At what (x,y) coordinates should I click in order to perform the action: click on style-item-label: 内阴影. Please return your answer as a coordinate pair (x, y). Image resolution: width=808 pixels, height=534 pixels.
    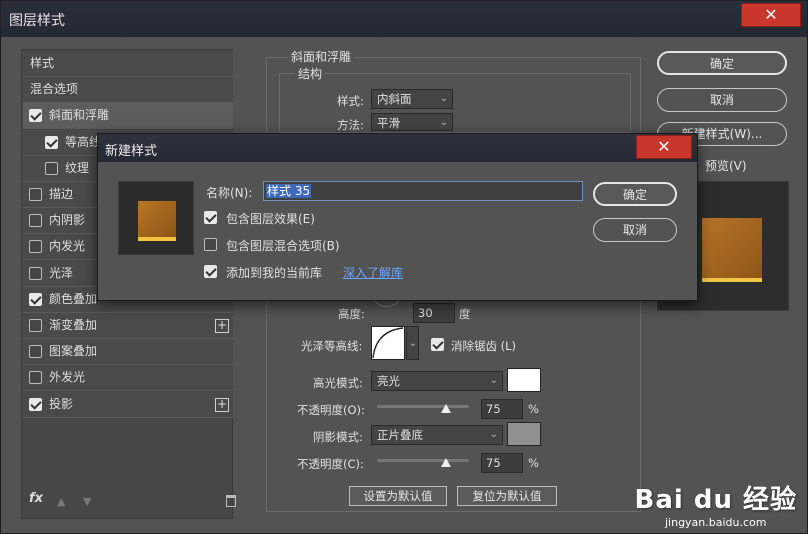
    Looking at the image, I should click on (67, 220).